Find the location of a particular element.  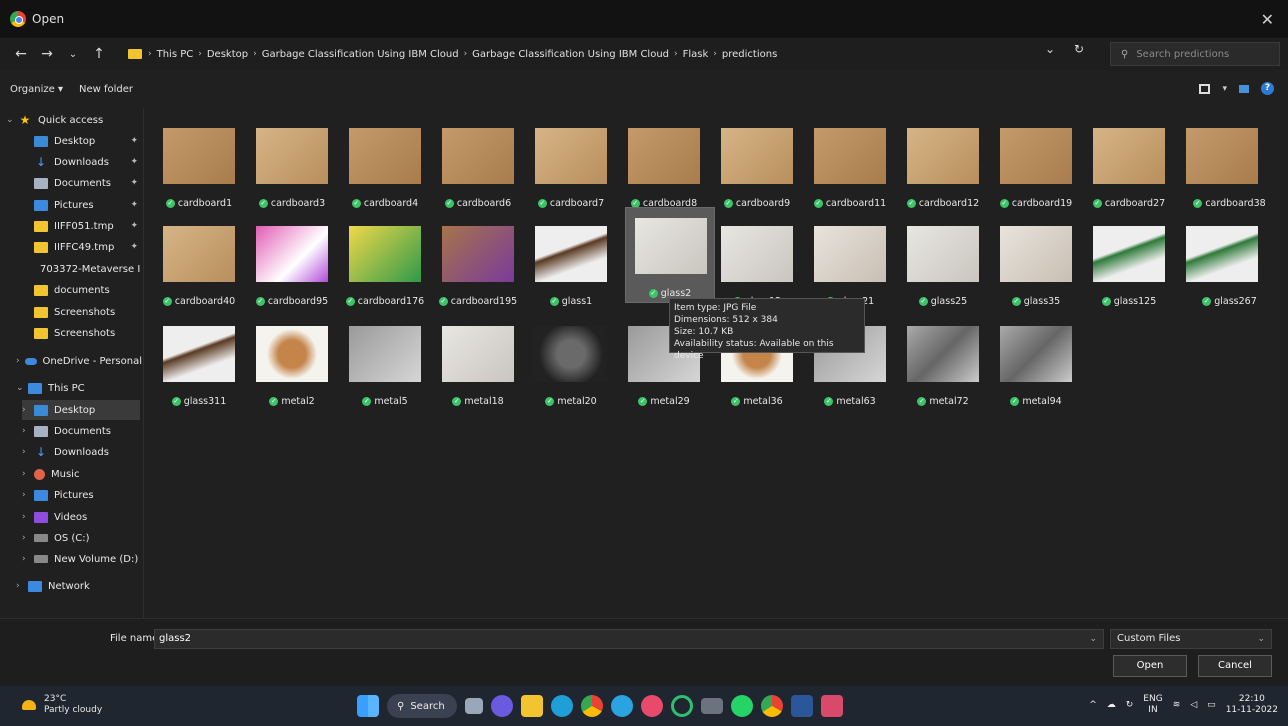

file-item: ✓ cardboard1 is located at coordinates (199, 166).